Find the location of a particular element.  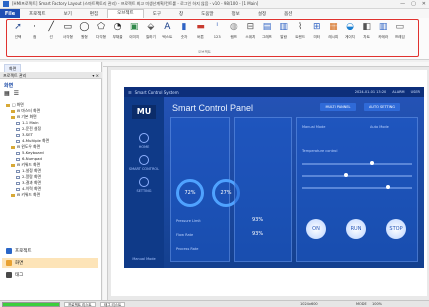

tool-label: 다각형 is located at coordinates (101, 37).